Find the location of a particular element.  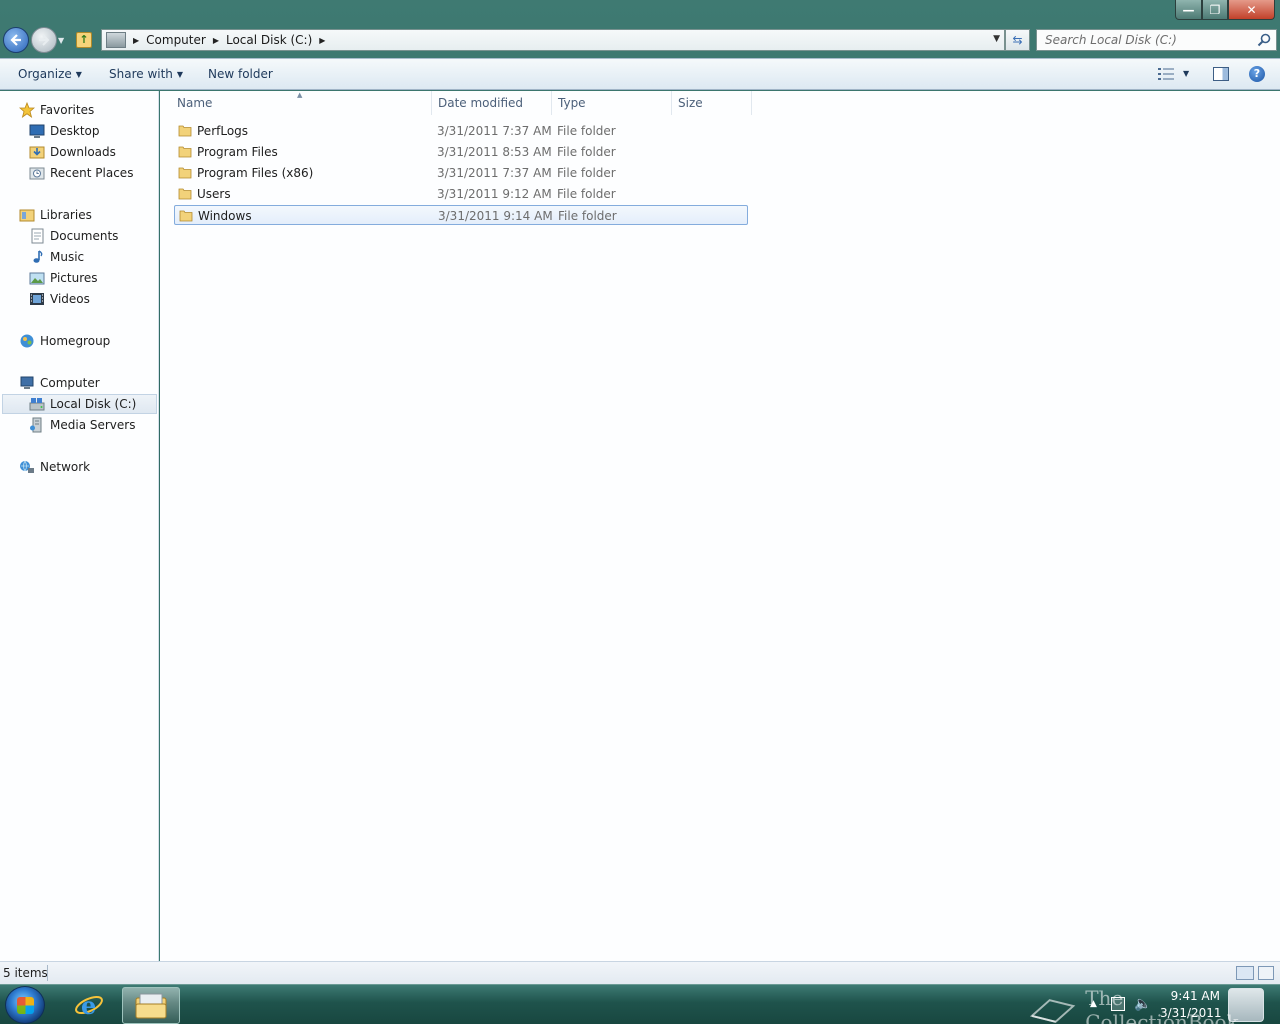

clock-time: 9:41 AM is located at coordinates (1192, 996).